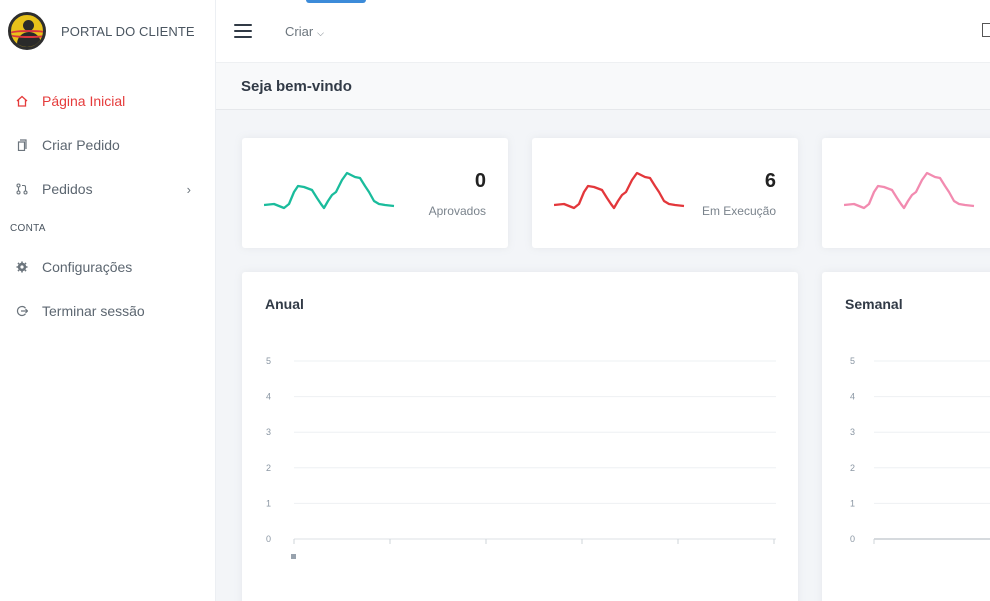 This screenshot has height=601, width=990. Describe the element at coordinates (22, 101) in the screenshot. I see `home-icon` at that location.